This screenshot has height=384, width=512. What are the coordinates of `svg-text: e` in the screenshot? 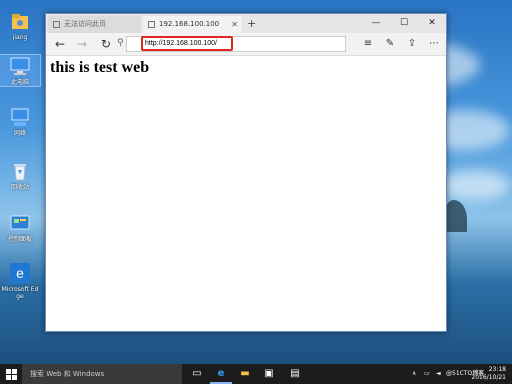 It's located at (20, 273).